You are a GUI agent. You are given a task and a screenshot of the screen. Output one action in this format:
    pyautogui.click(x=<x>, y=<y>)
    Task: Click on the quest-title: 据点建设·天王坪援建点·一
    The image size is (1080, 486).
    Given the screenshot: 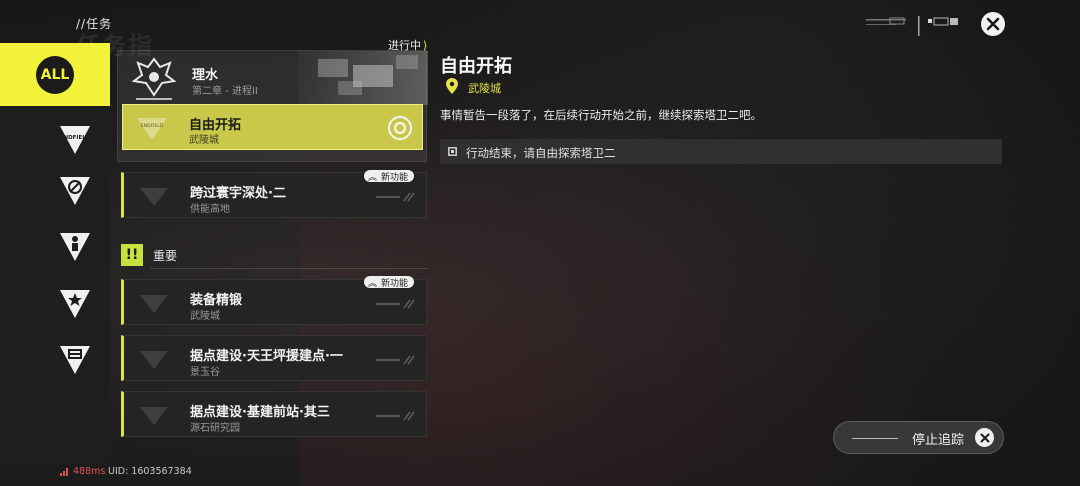 What is the action you would take?
    pyautogui.click(x=266, y=356)
    